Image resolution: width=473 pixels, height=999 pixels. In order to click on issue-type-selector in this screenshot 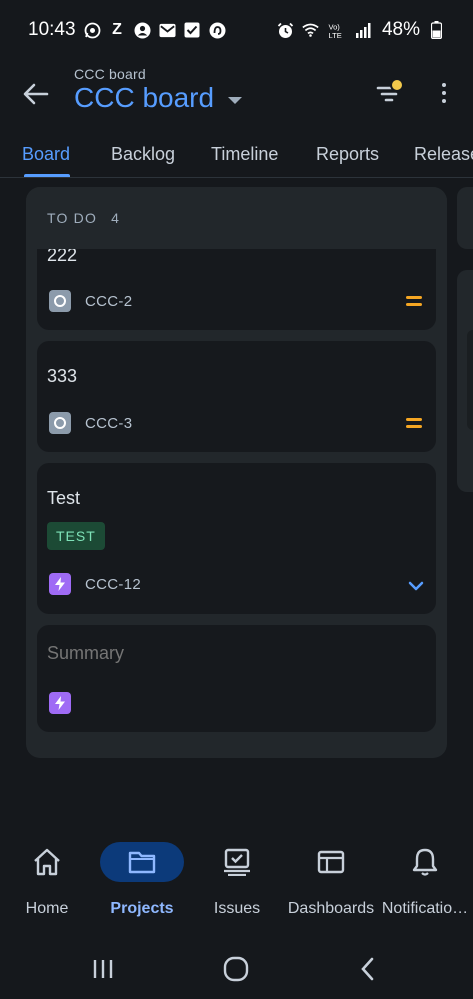, I will do `click(60, 703)`.